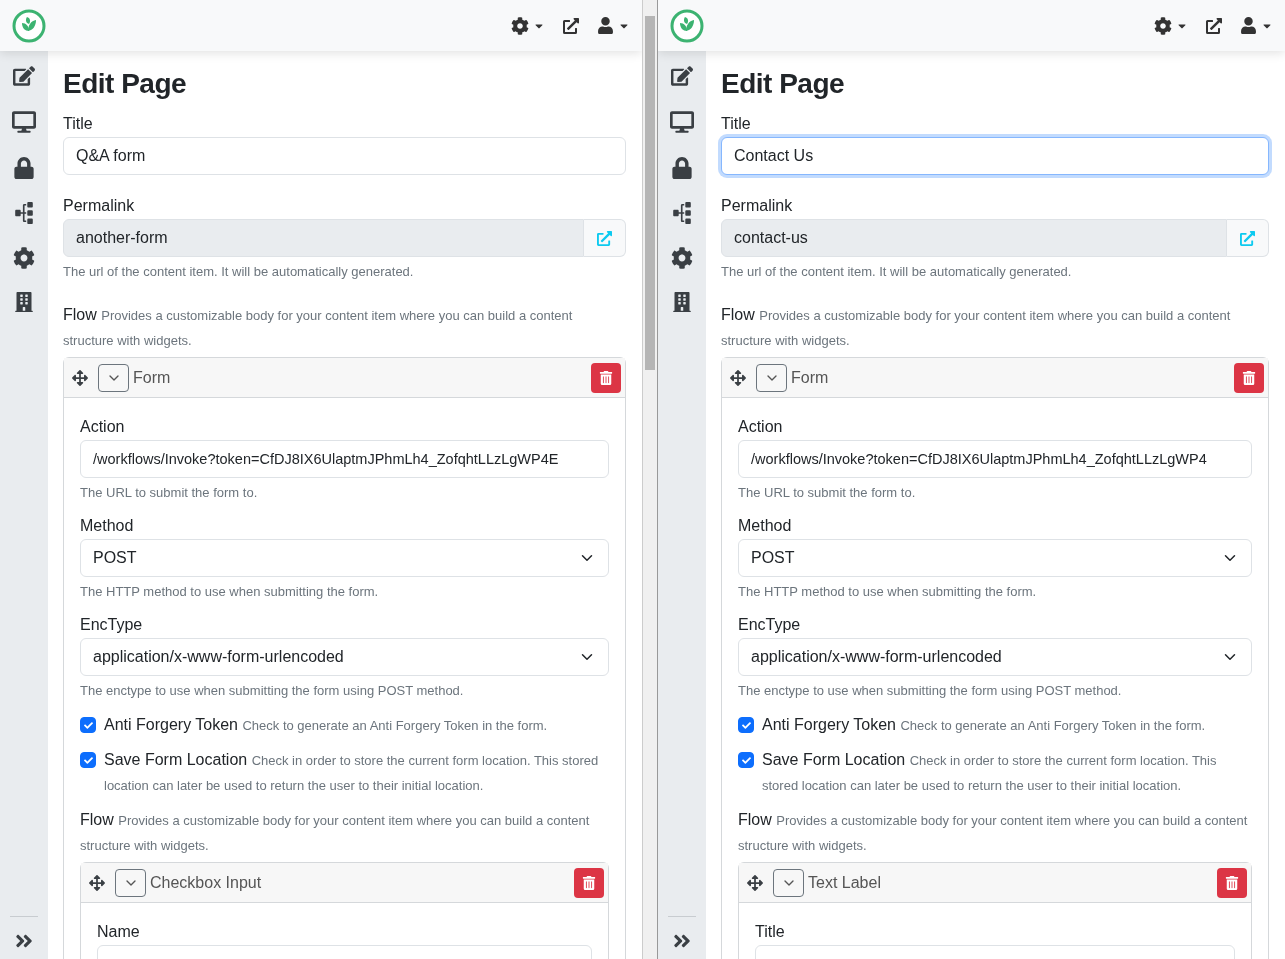 The width and height of the screenshot is (1285, 959). I want to click on input-field: /workflows/Invoke?token=CfDJ8IX6UlaptmJPhmLh4_ZofqhtLLzLgWP4E, so click(344, 459).